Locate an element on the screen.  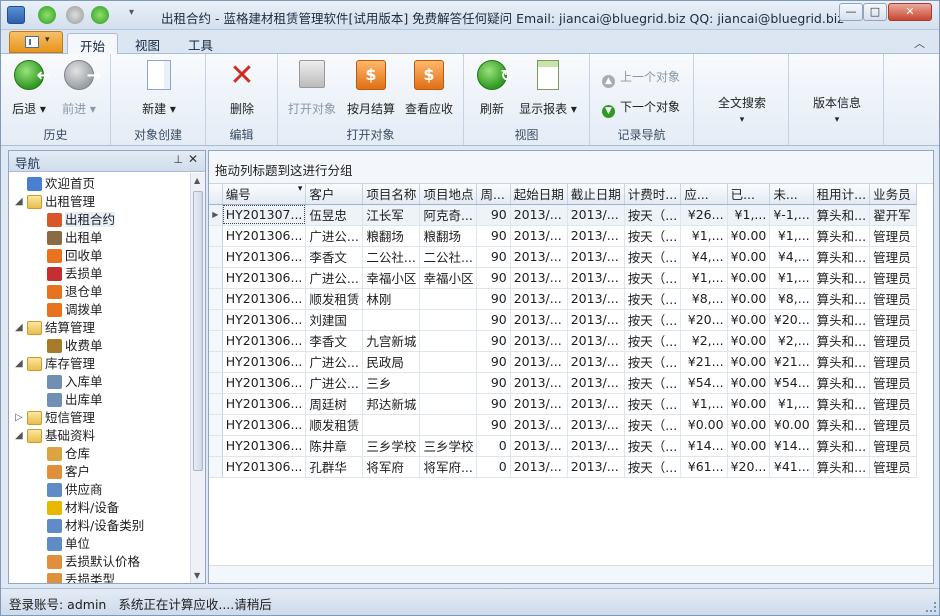
column-header: 项目名称 is located at coordinates (391, 194).